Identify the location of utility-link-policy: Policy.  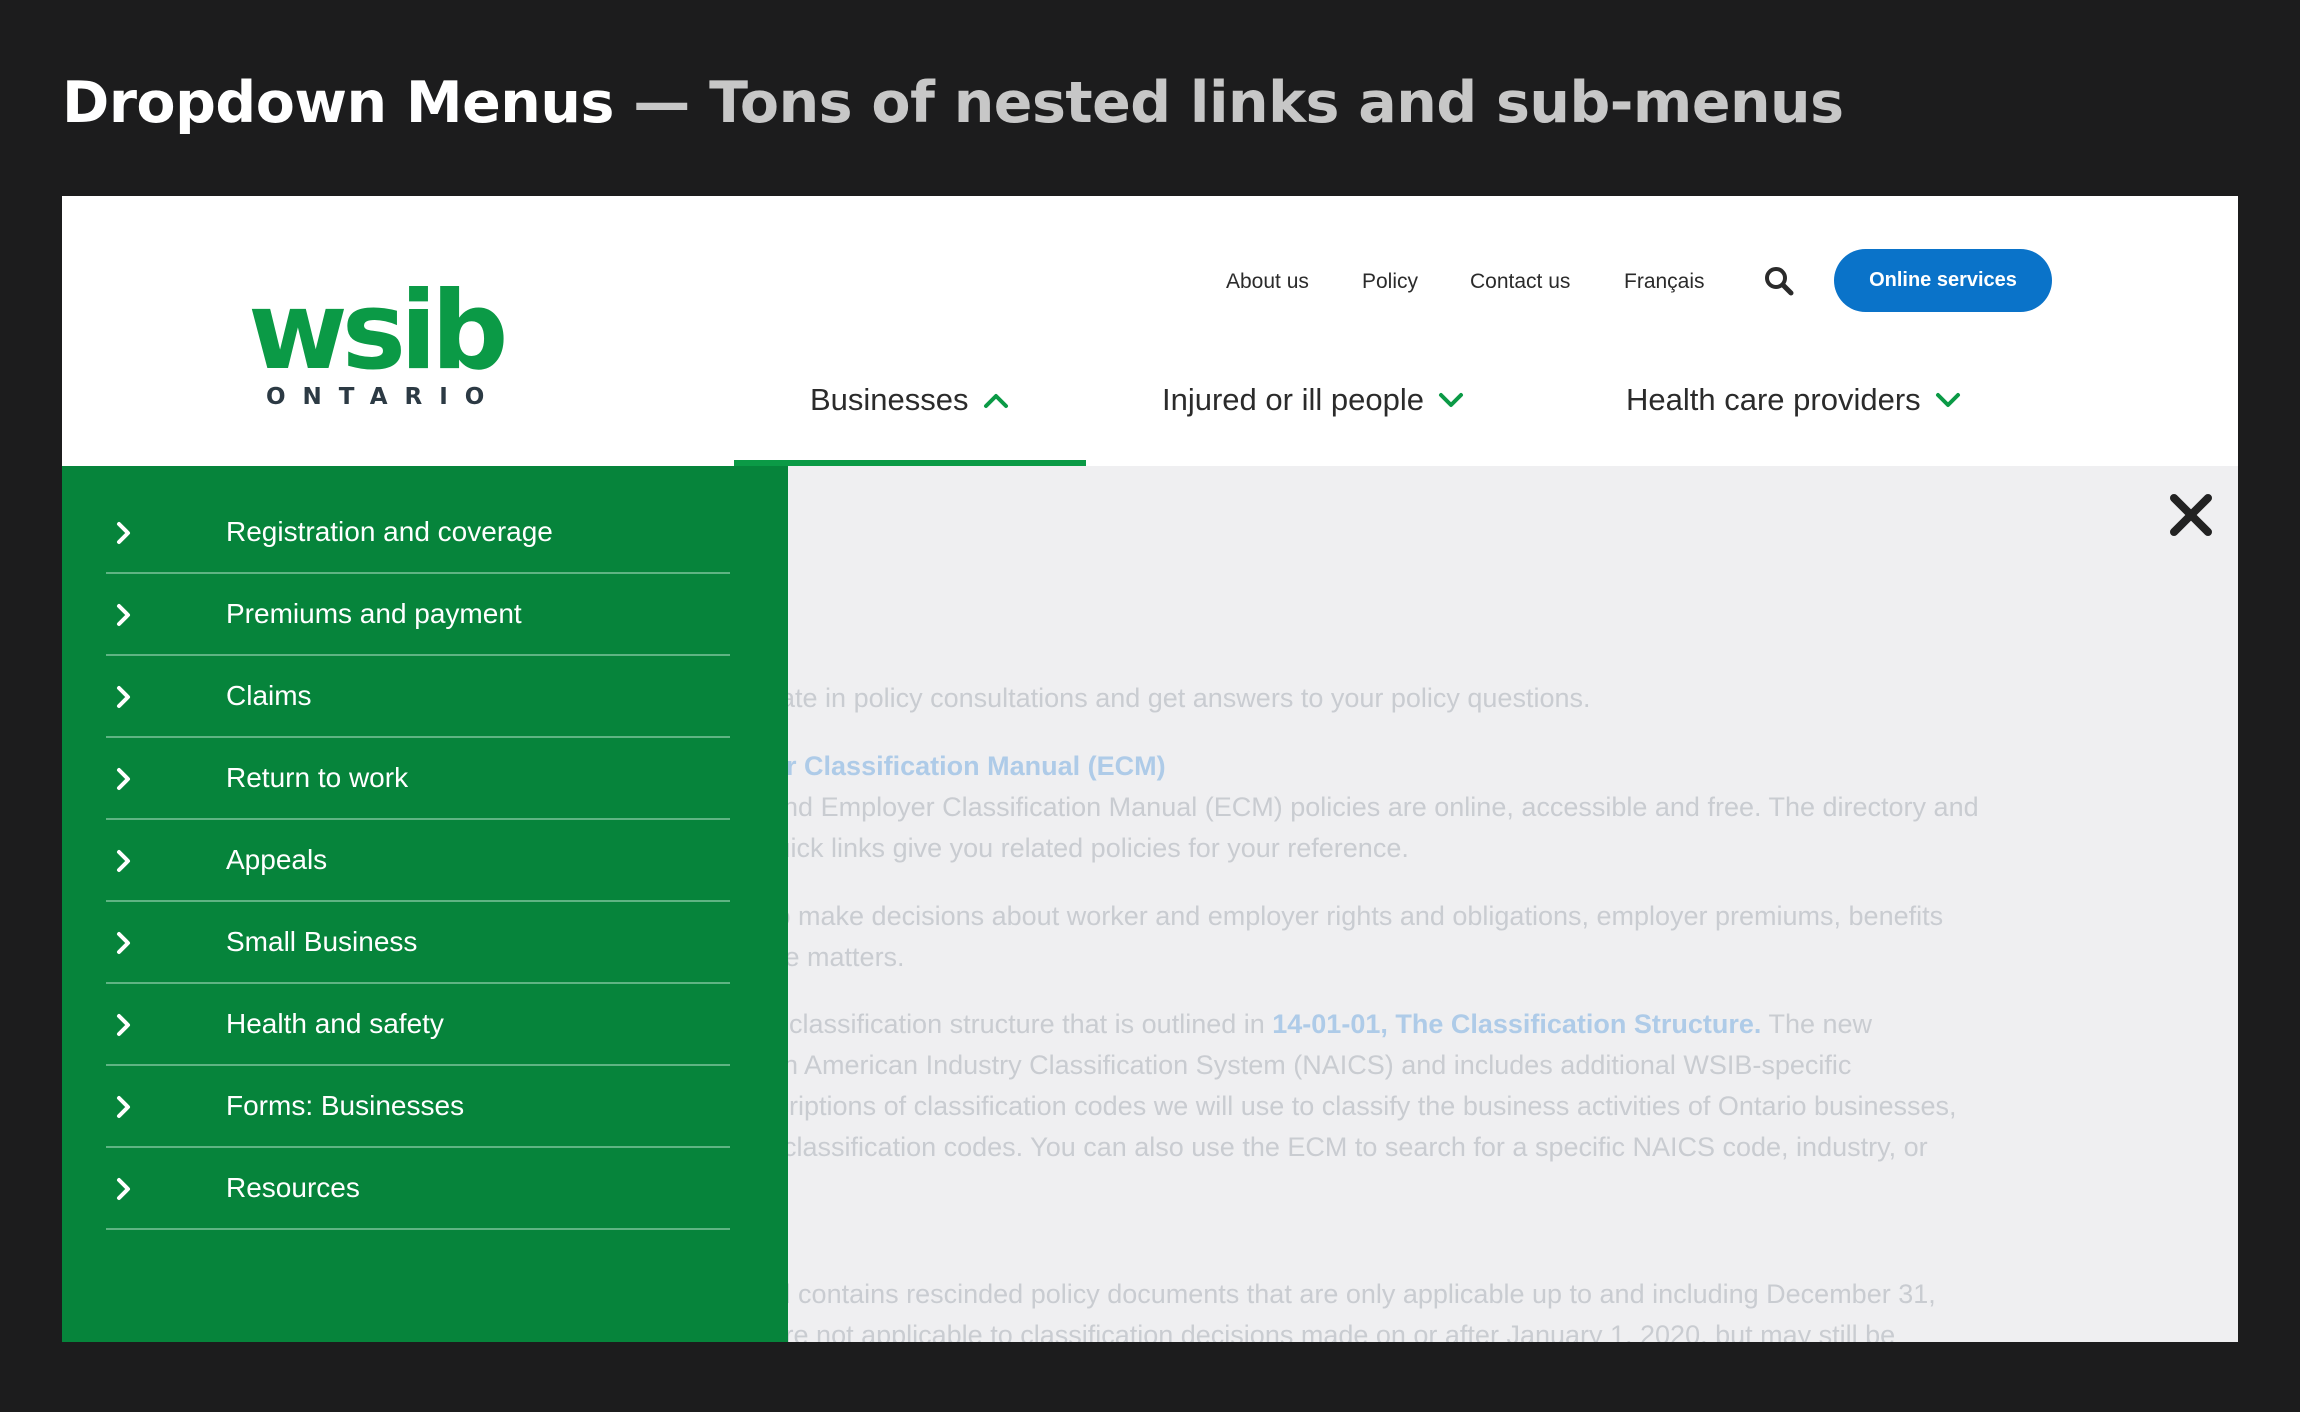
(1390, 282).